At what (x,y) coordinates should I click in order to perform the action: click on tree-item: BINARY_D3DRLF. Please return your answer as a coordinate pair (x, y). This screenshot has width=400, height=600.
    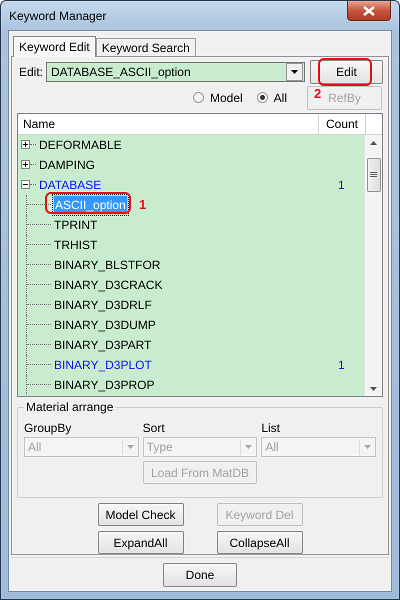
    Looking at the image, I should click on (103, 304).